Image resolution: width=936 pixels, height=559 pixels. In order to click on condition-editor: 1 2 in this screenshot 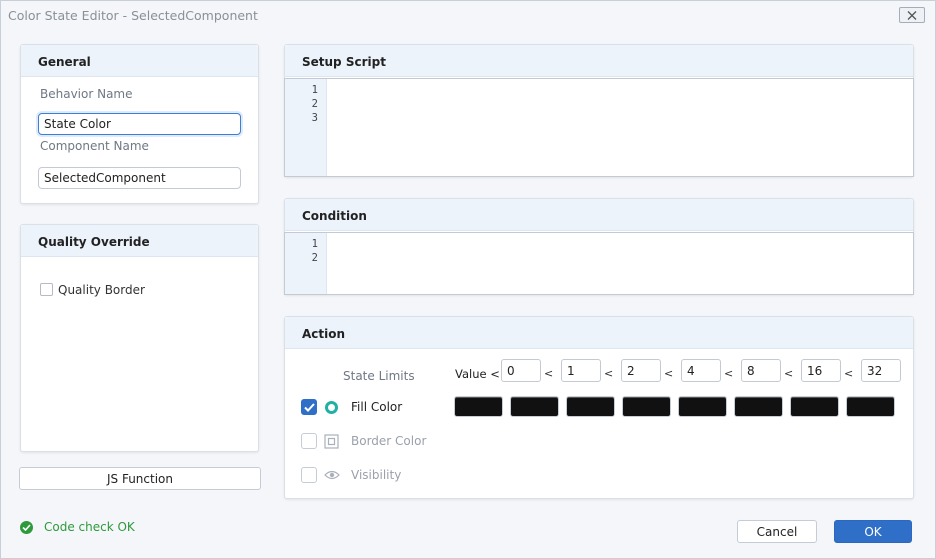, I will do `click(599, 263)`.